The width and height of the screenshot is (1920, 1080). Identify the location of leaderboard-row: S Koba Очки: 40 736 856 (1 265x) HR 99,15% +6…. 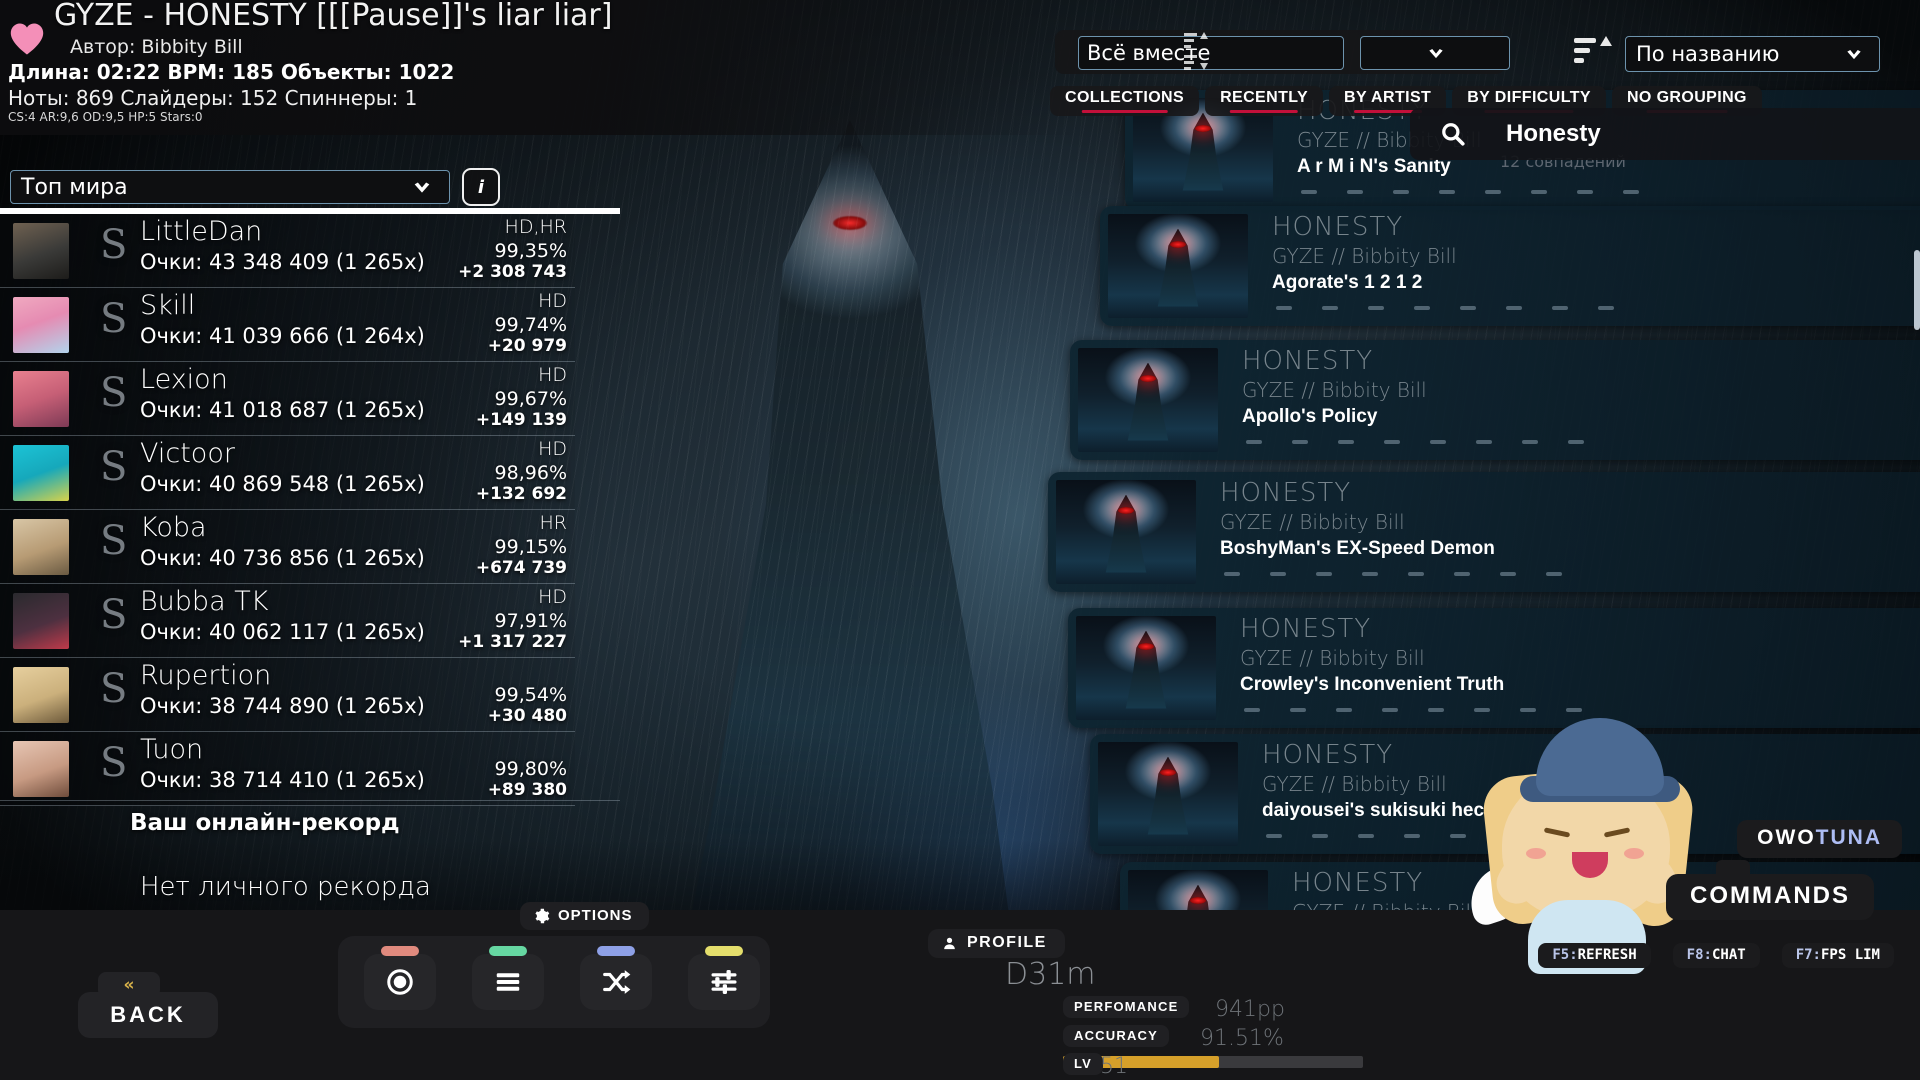
(287, 547).